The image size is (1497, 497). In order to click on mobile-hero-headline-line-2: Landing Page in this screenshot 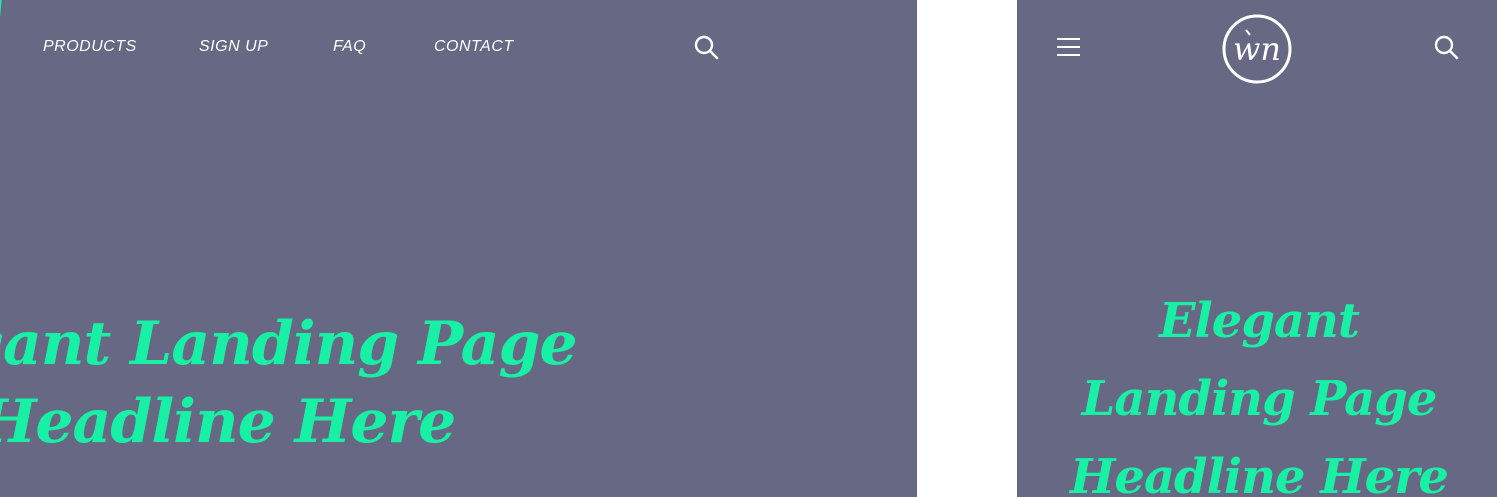, I will do `click(1259, 399)`.